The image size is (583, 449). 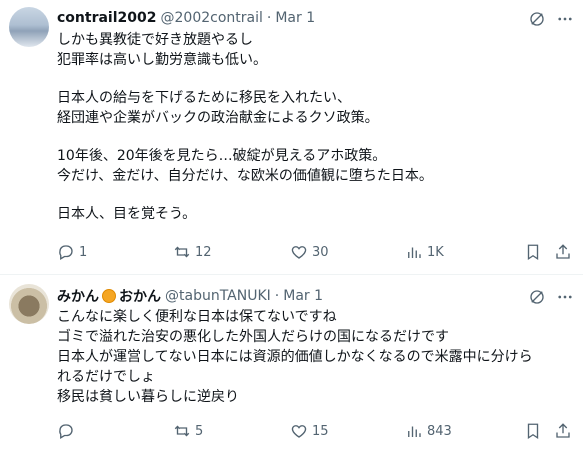 I want to click on like-count: 15, so click(x=320, y=431).